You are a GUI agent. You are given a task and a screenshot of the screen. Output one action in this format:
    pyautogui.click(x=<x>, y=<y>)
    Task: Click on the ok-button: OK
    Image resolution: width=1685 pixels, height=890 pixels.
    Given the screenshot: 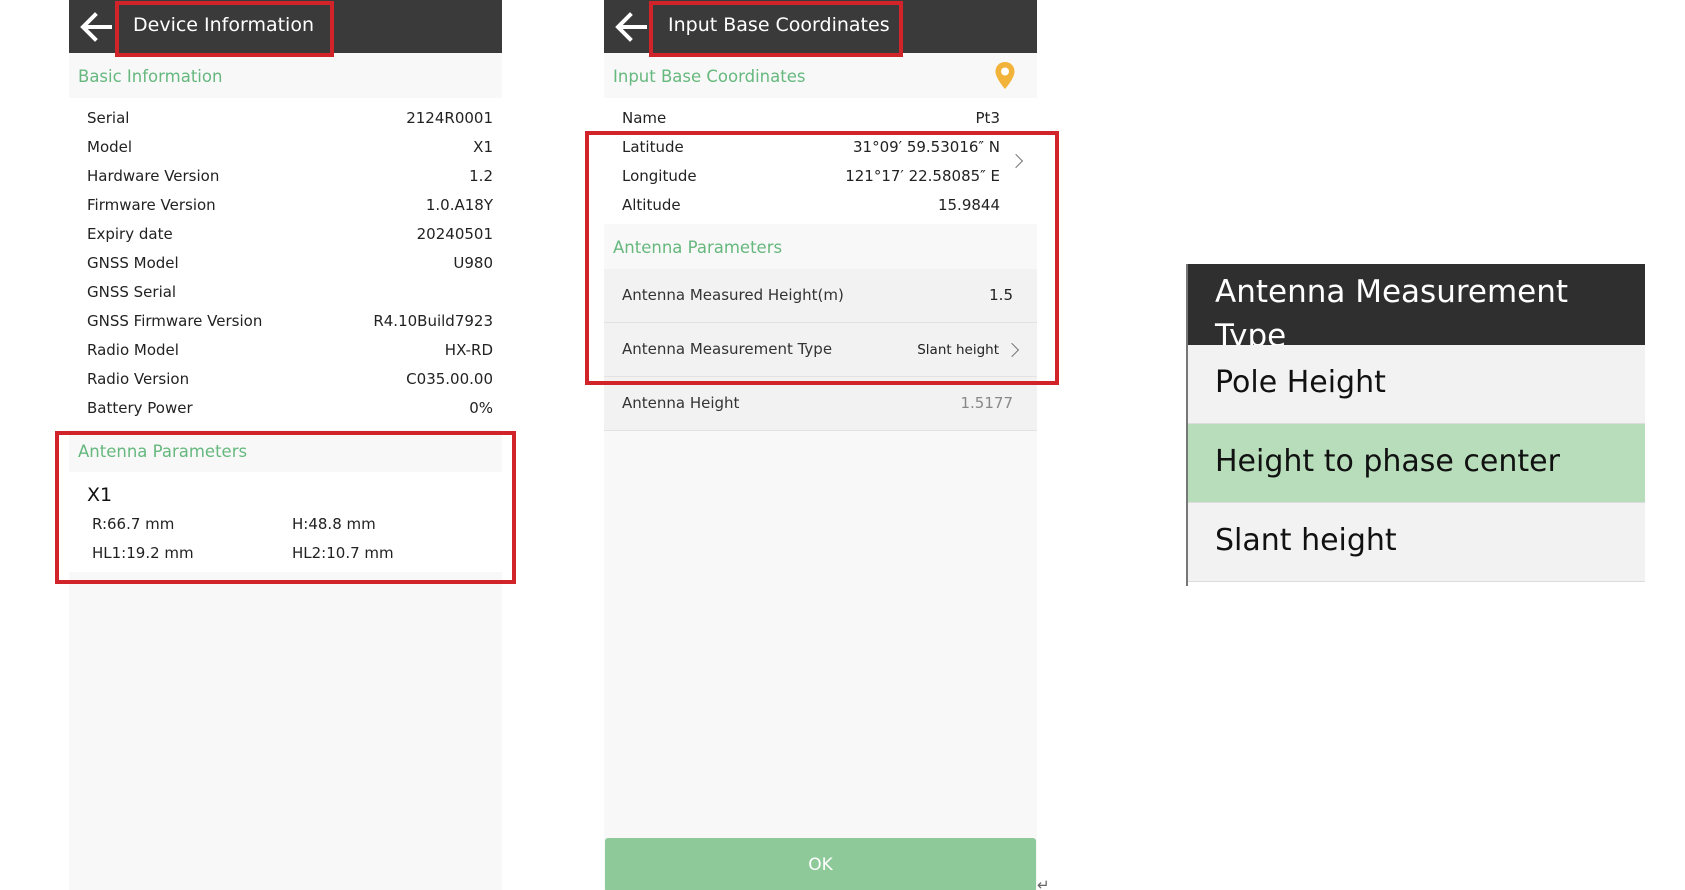 What is the action you would take?
    pyautogui.click(x=820, y=864)
    